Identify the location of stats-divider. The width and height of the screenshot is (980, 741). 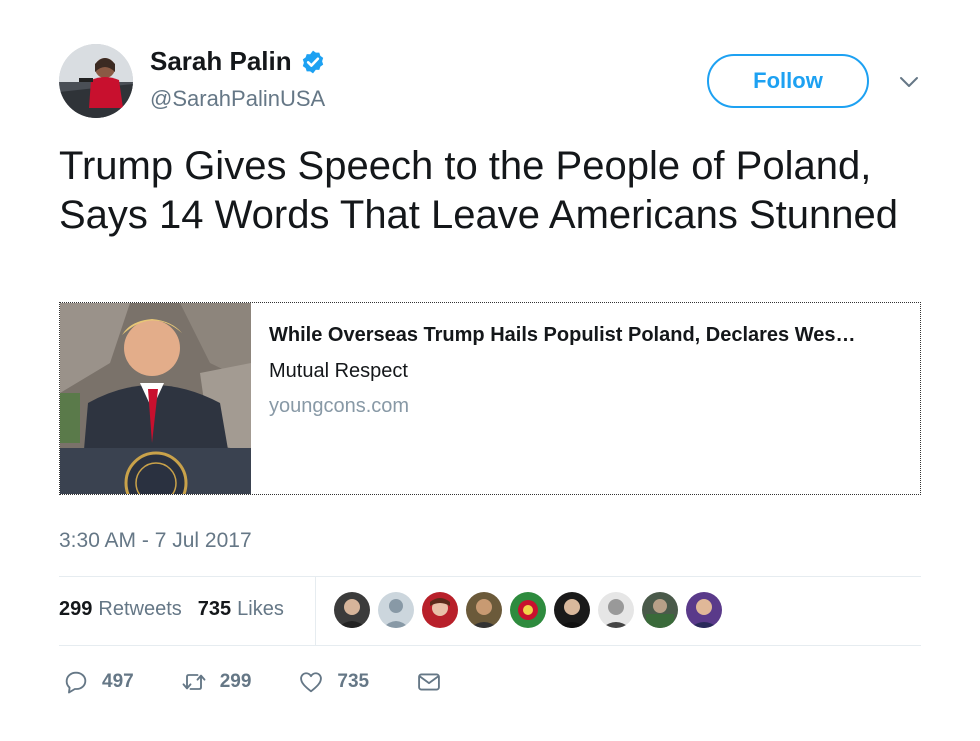
(315, 610).